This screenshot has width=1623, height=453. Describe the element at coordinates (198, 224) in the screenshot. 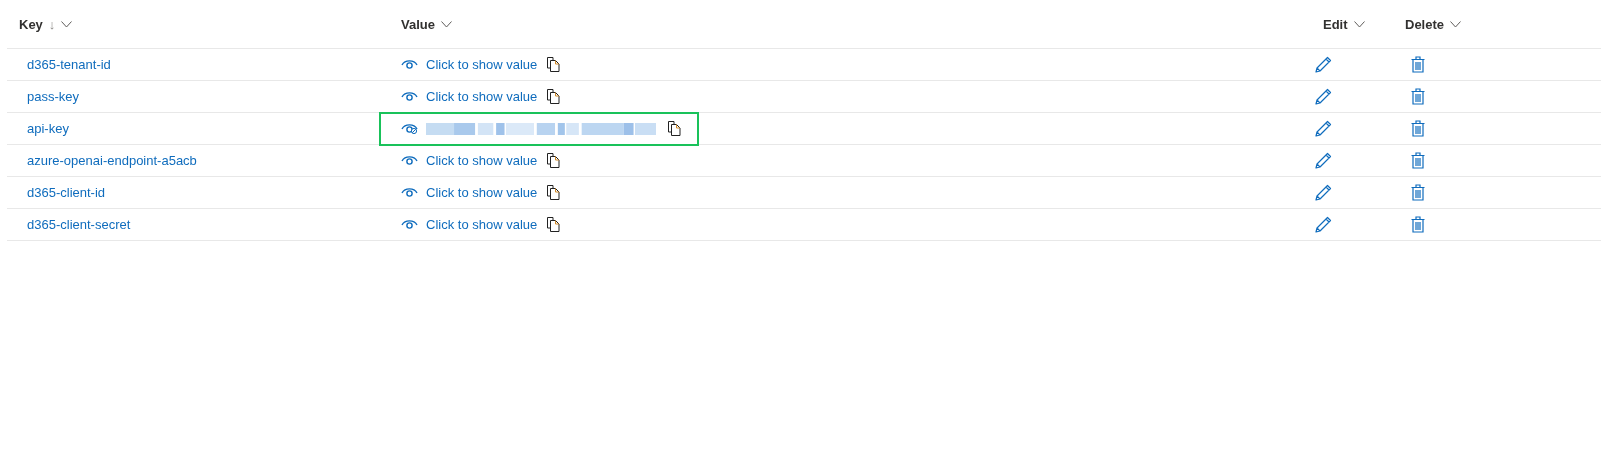

I see `key-link: d365-client-secret` at that location.